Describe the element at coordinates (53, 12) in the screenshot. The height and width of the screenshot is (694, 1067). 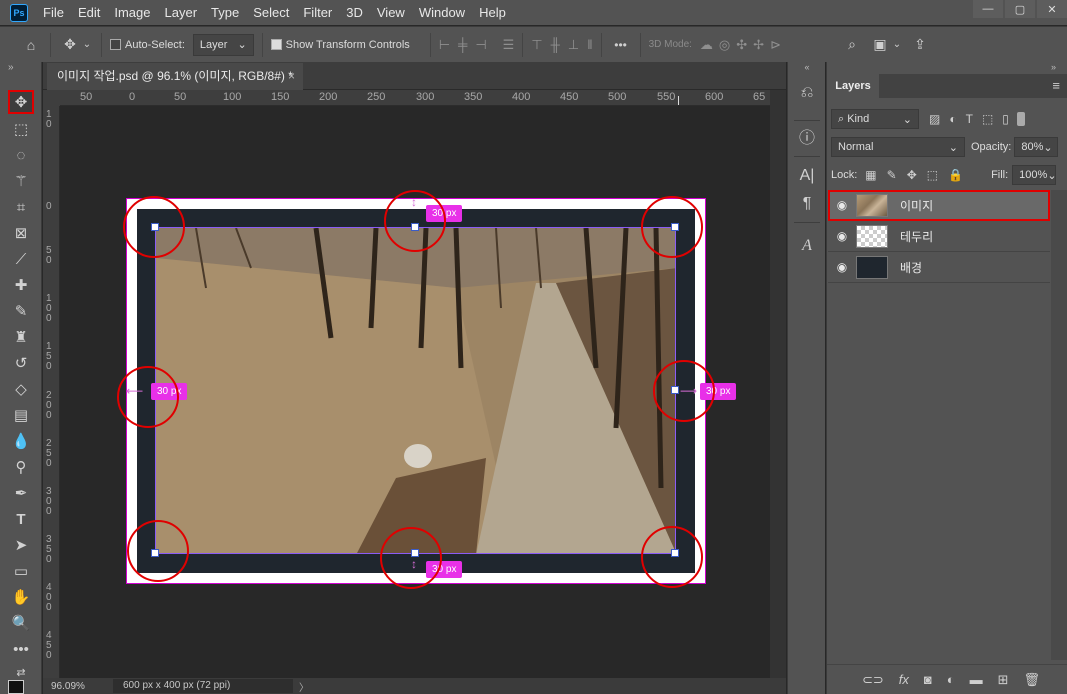
I see `menu-file: File` at that location.